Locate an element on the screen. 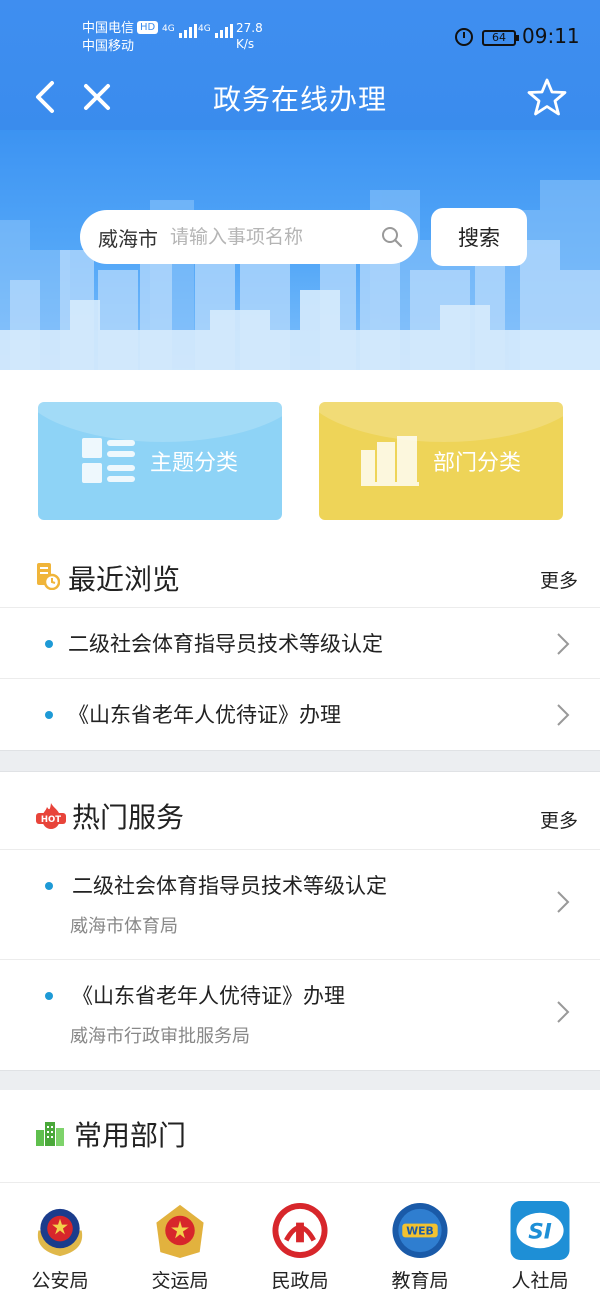 The image size is (600, 1300). status-bar: 中国电信 HD 中国移动 4G 4G 27.8 K/s 64 09:11 is located at coordinates (300, 32).